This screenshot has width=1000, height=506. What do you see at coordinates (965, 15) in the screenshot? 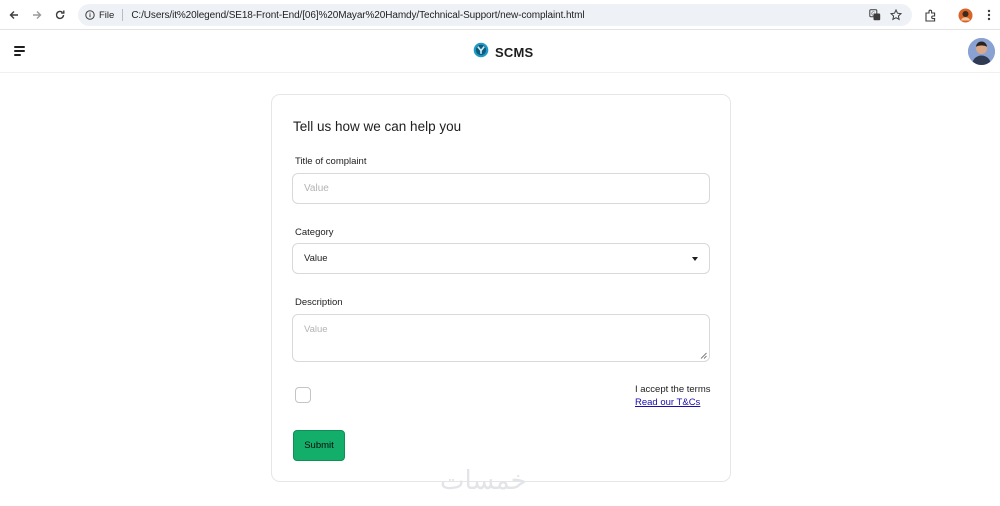
I see `profile-icon` at bounding box center [965, 15].